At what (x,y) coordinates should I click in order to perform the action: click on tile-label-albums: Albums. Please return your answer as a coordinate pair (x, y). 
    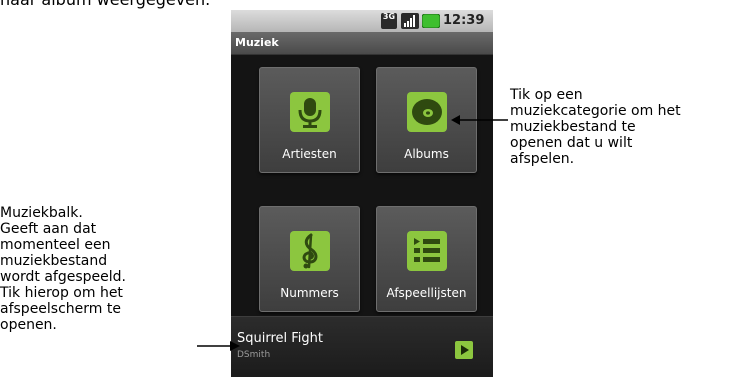
    Looking at the image, I should click on (426, 154).